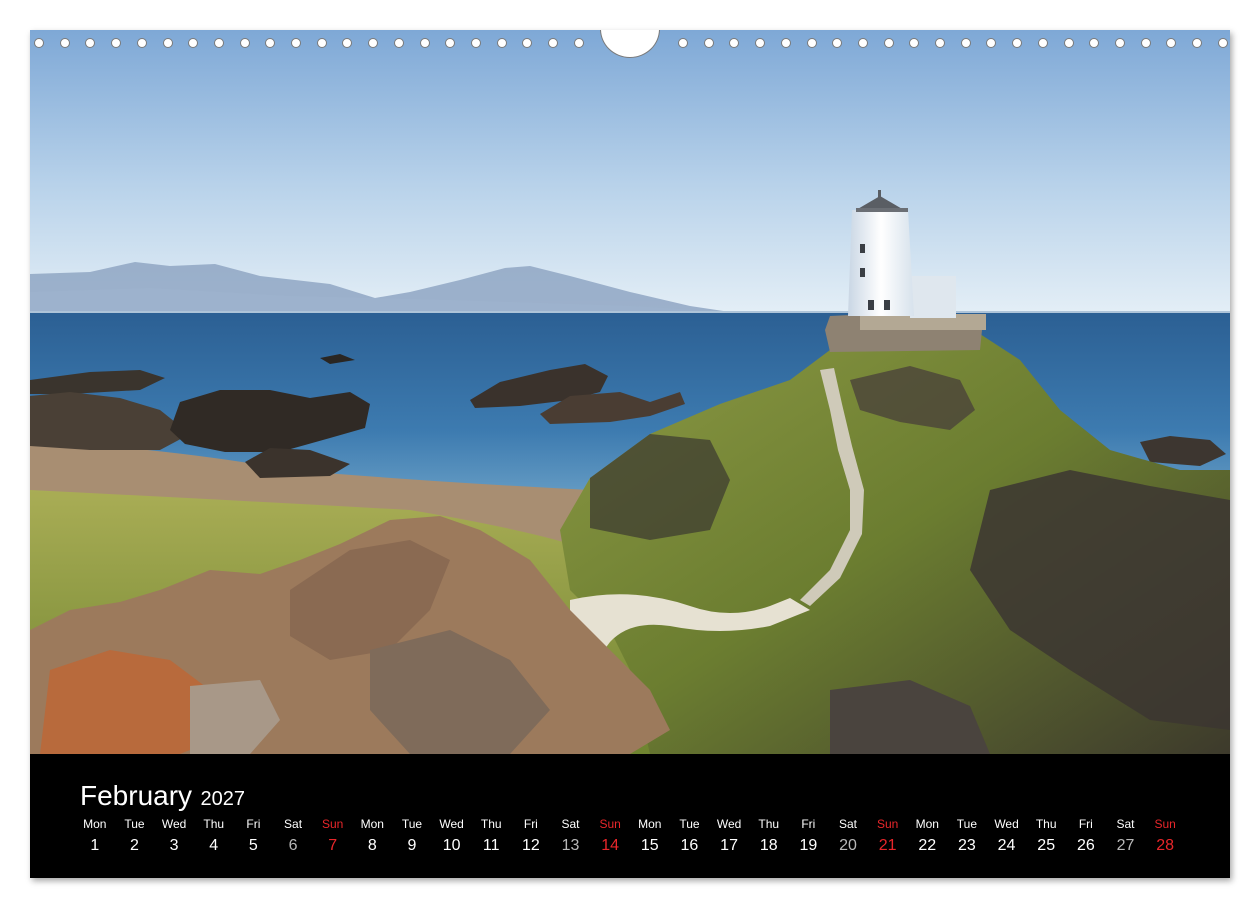 Image resolution: width=1260 pixels, height=908 pixels. Describe the element at coordinates (293, 845) in the screenshot. I see `day-number: 6` at that location.